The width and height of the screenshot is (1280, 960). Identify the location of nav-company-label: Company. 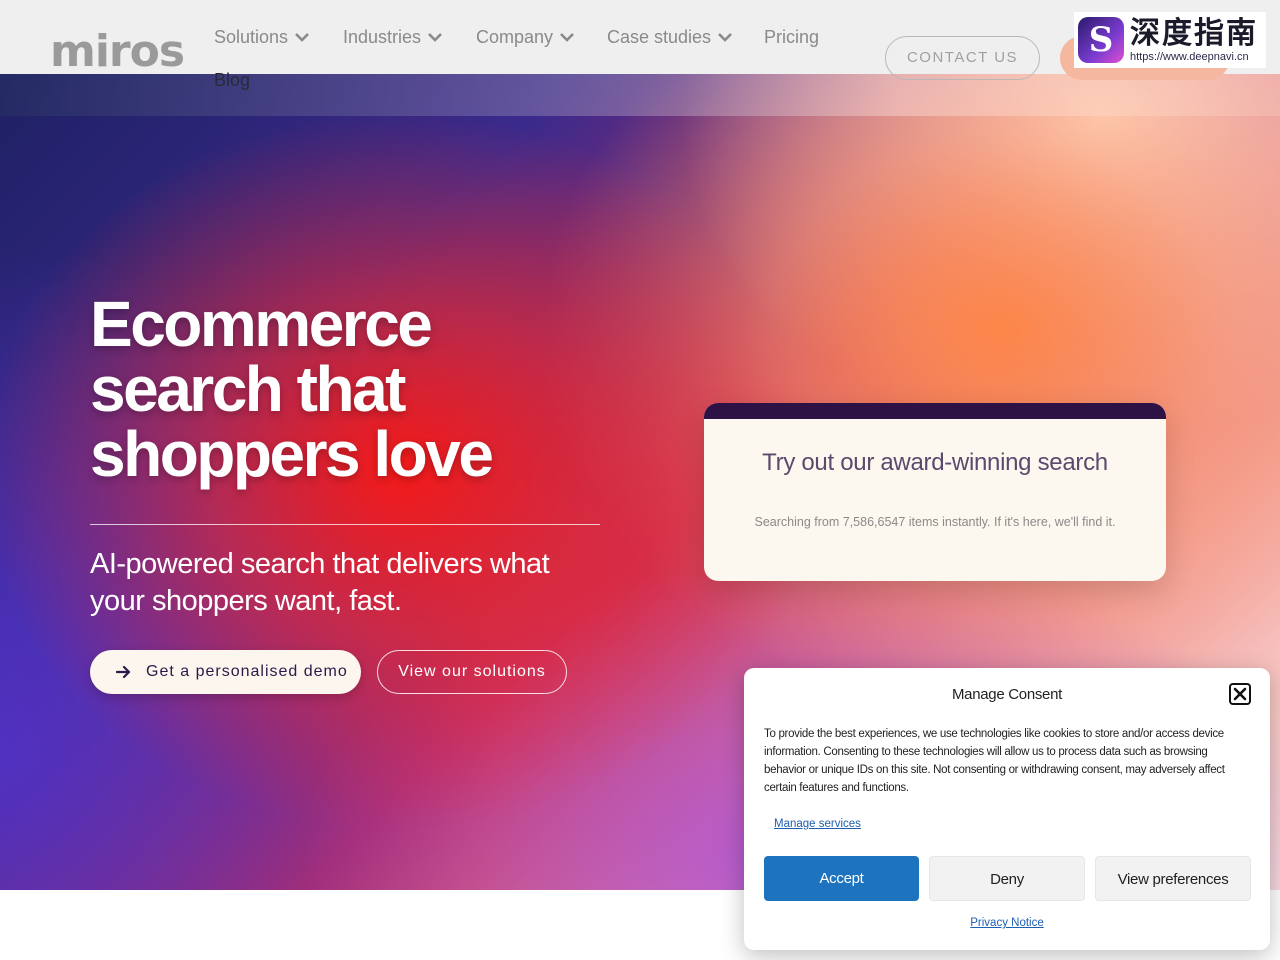
(515, 37).